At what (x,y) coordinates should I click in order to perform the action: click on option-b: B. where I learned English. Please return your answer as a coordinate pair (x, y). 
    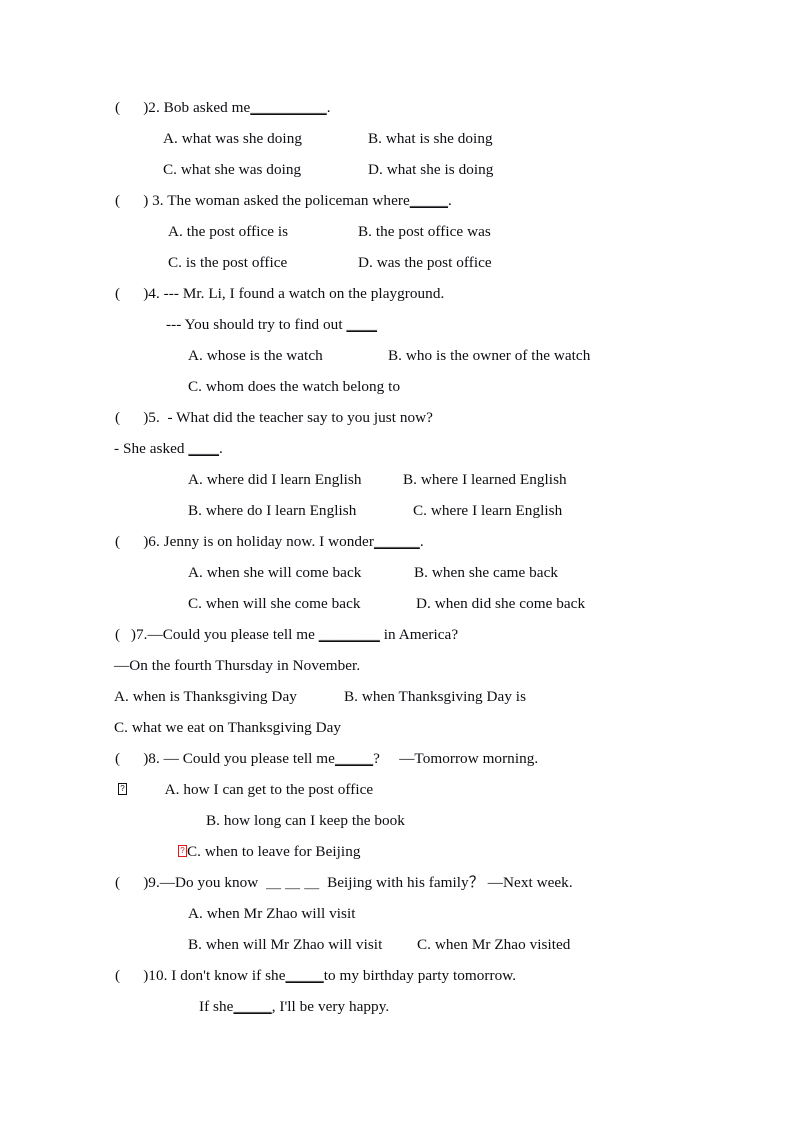
    Looking at the image, I should click on (485, 479).